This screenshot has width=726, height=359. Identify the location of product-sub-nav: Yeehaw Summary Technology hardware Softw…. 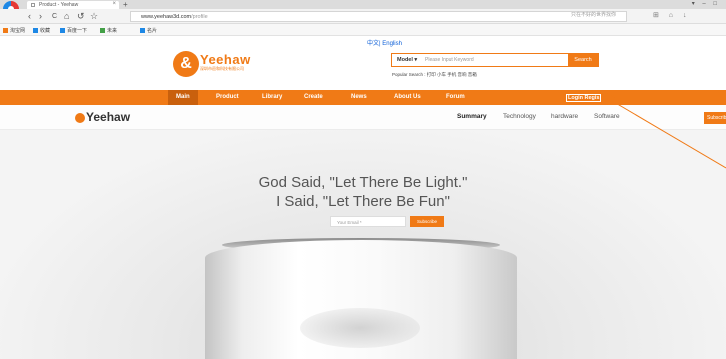
(363, 117).